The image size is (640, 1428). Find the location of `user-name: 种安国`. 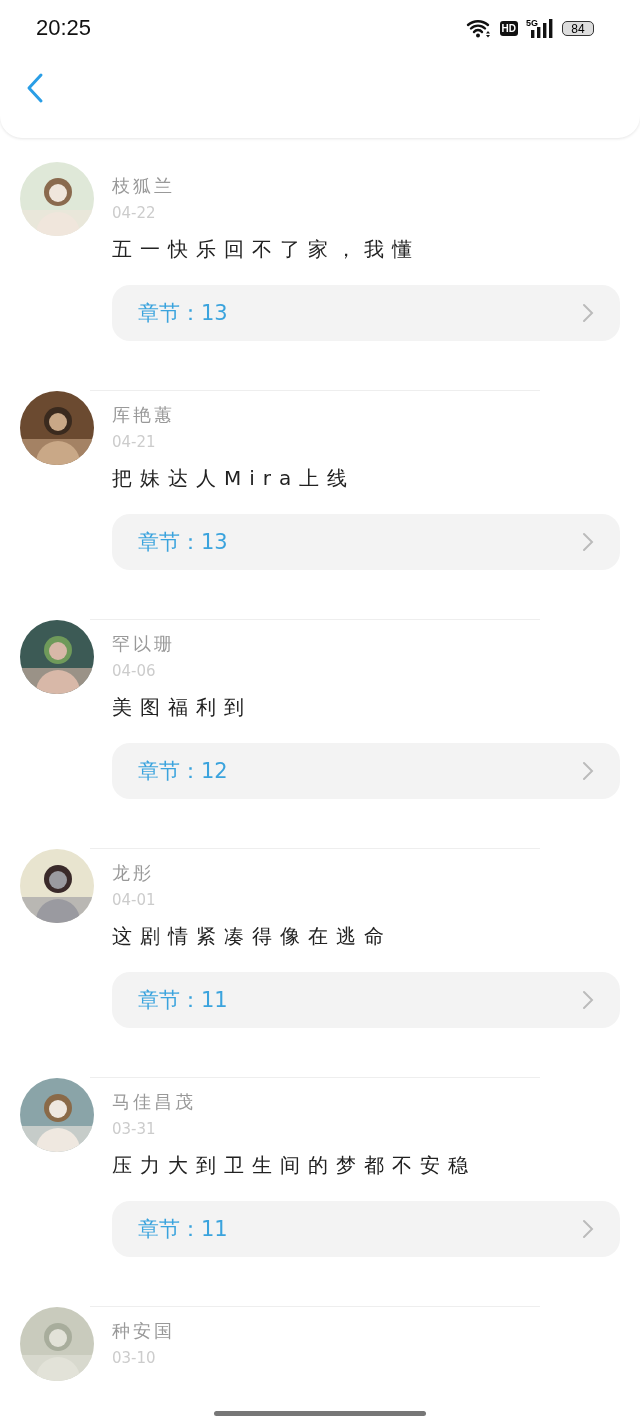

user-name: 种安国 is located at coordinates (143, 1331).